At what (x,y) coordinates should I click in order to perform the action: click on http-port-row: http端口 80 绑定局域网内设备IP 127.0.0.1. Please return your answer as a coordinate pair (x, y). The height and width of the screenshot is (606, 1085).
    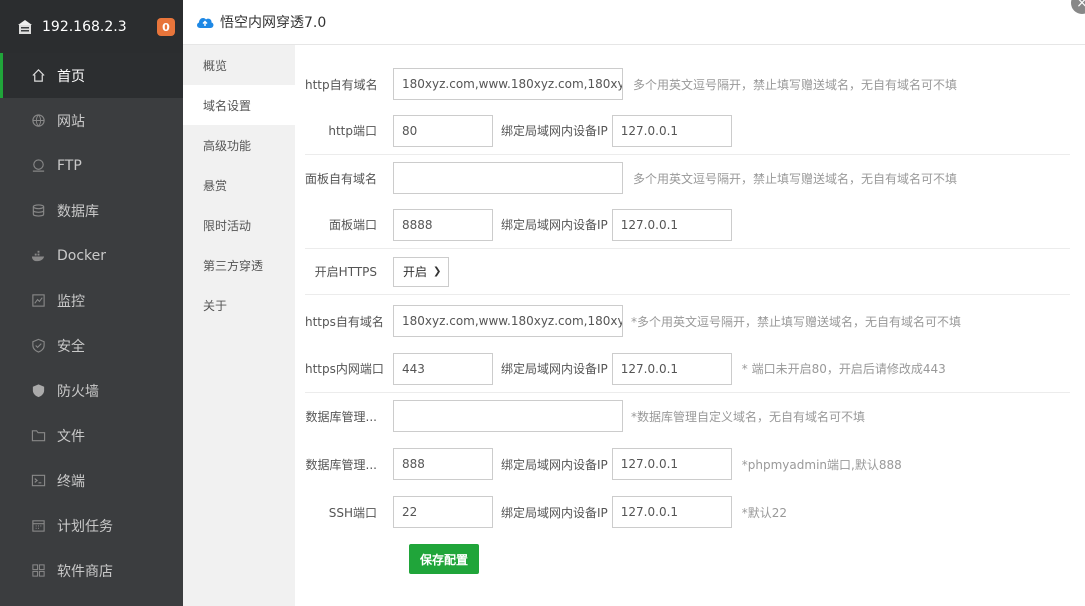
    Looking at the image, I should click on (687, 131).